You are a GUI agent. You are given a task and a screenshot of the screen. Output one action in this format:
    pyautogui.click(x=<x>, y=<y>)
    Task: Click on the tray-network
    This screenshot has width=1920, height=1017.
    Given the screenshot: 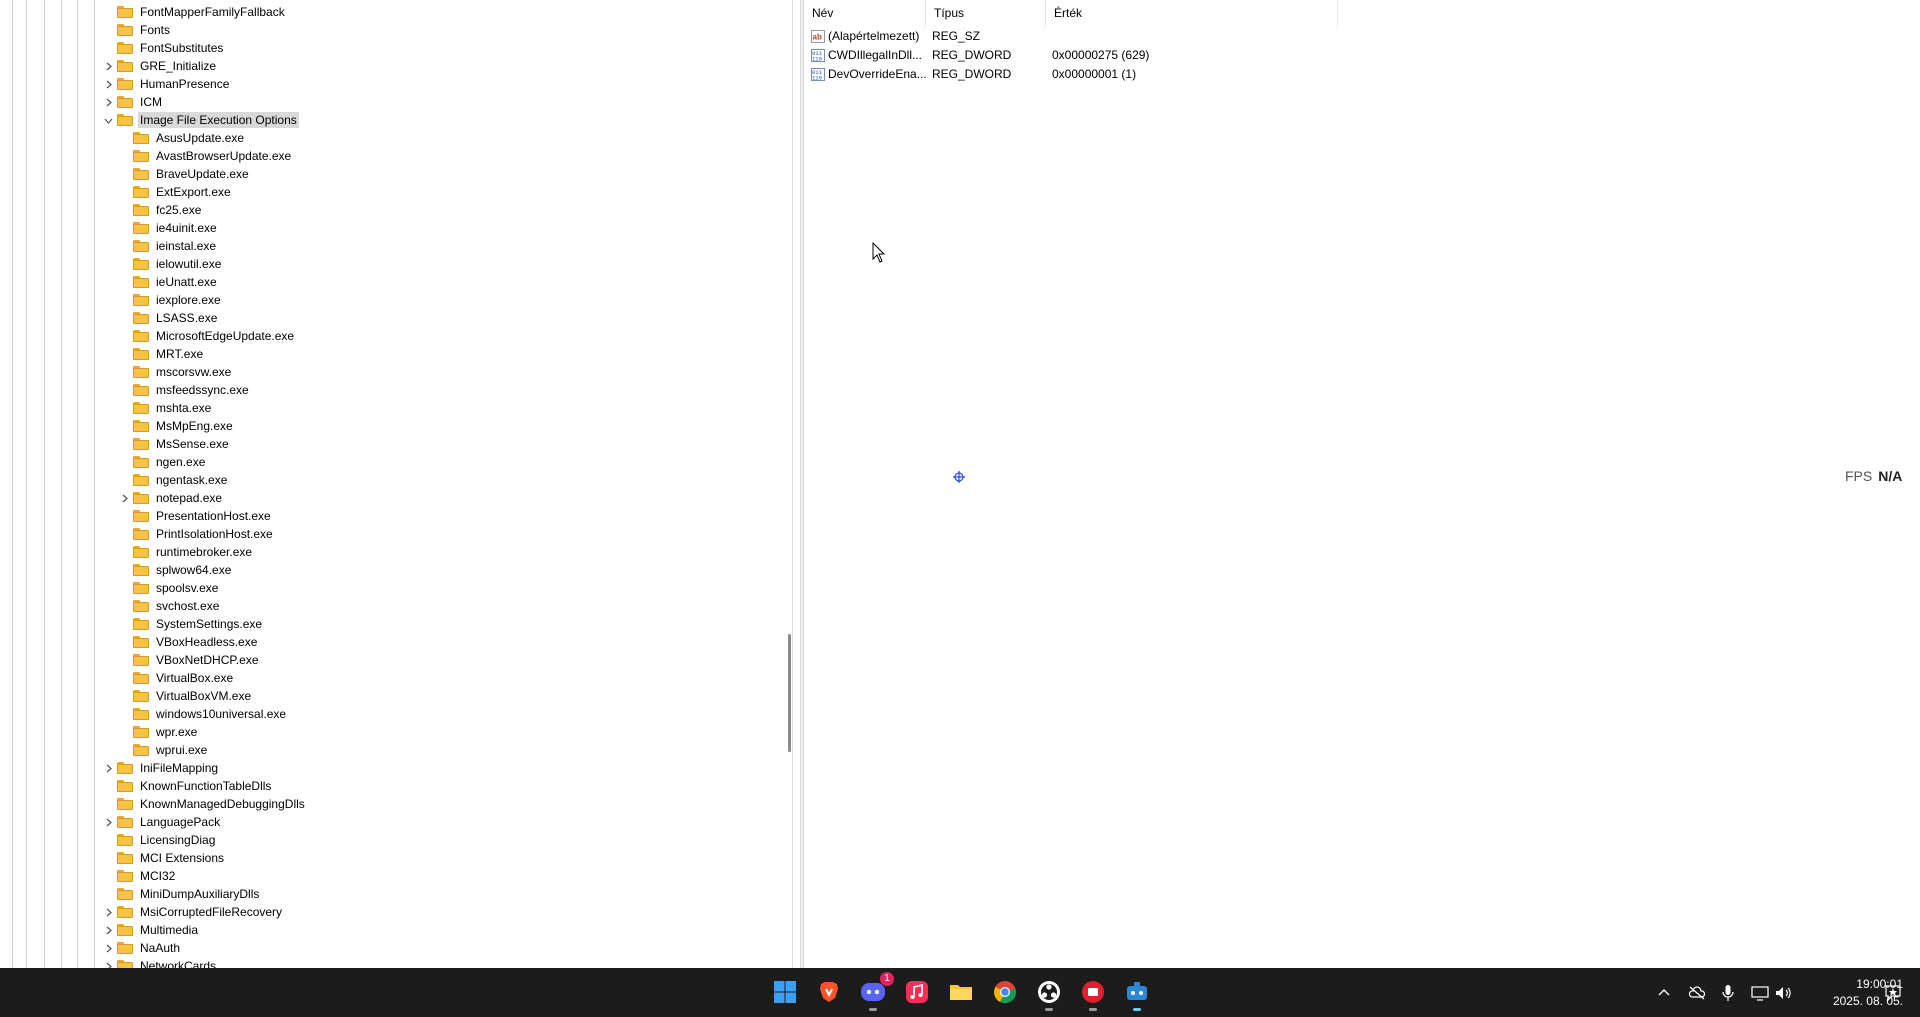 What is the action you would take?
    pyautogui.click(x=1760, y=993)
    